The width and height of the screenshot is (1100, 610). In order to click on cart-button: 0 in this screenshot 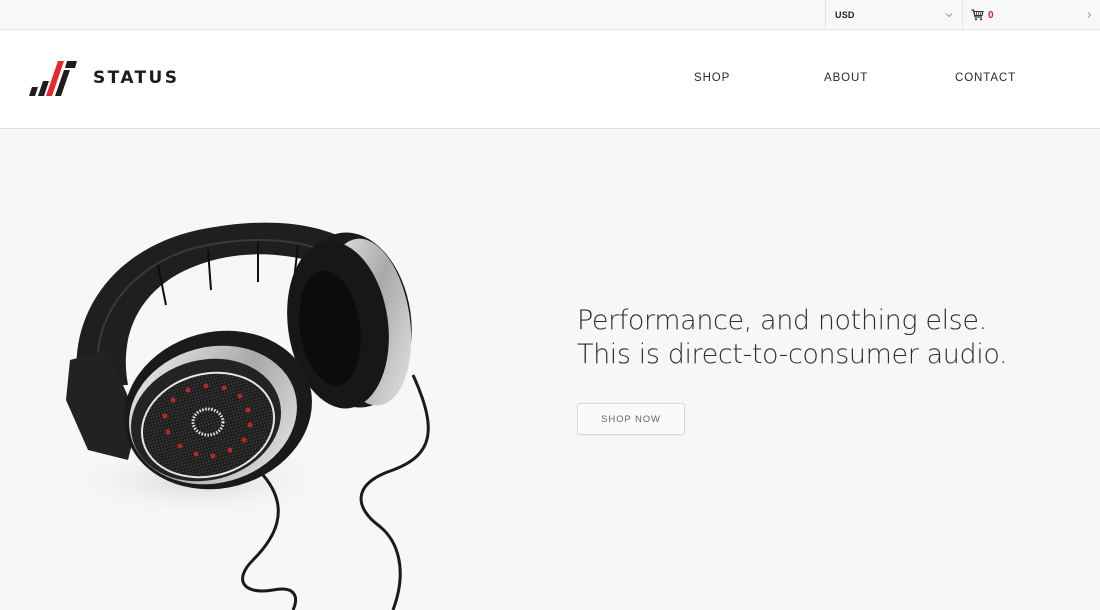, I will do `click(1031, 15)`.